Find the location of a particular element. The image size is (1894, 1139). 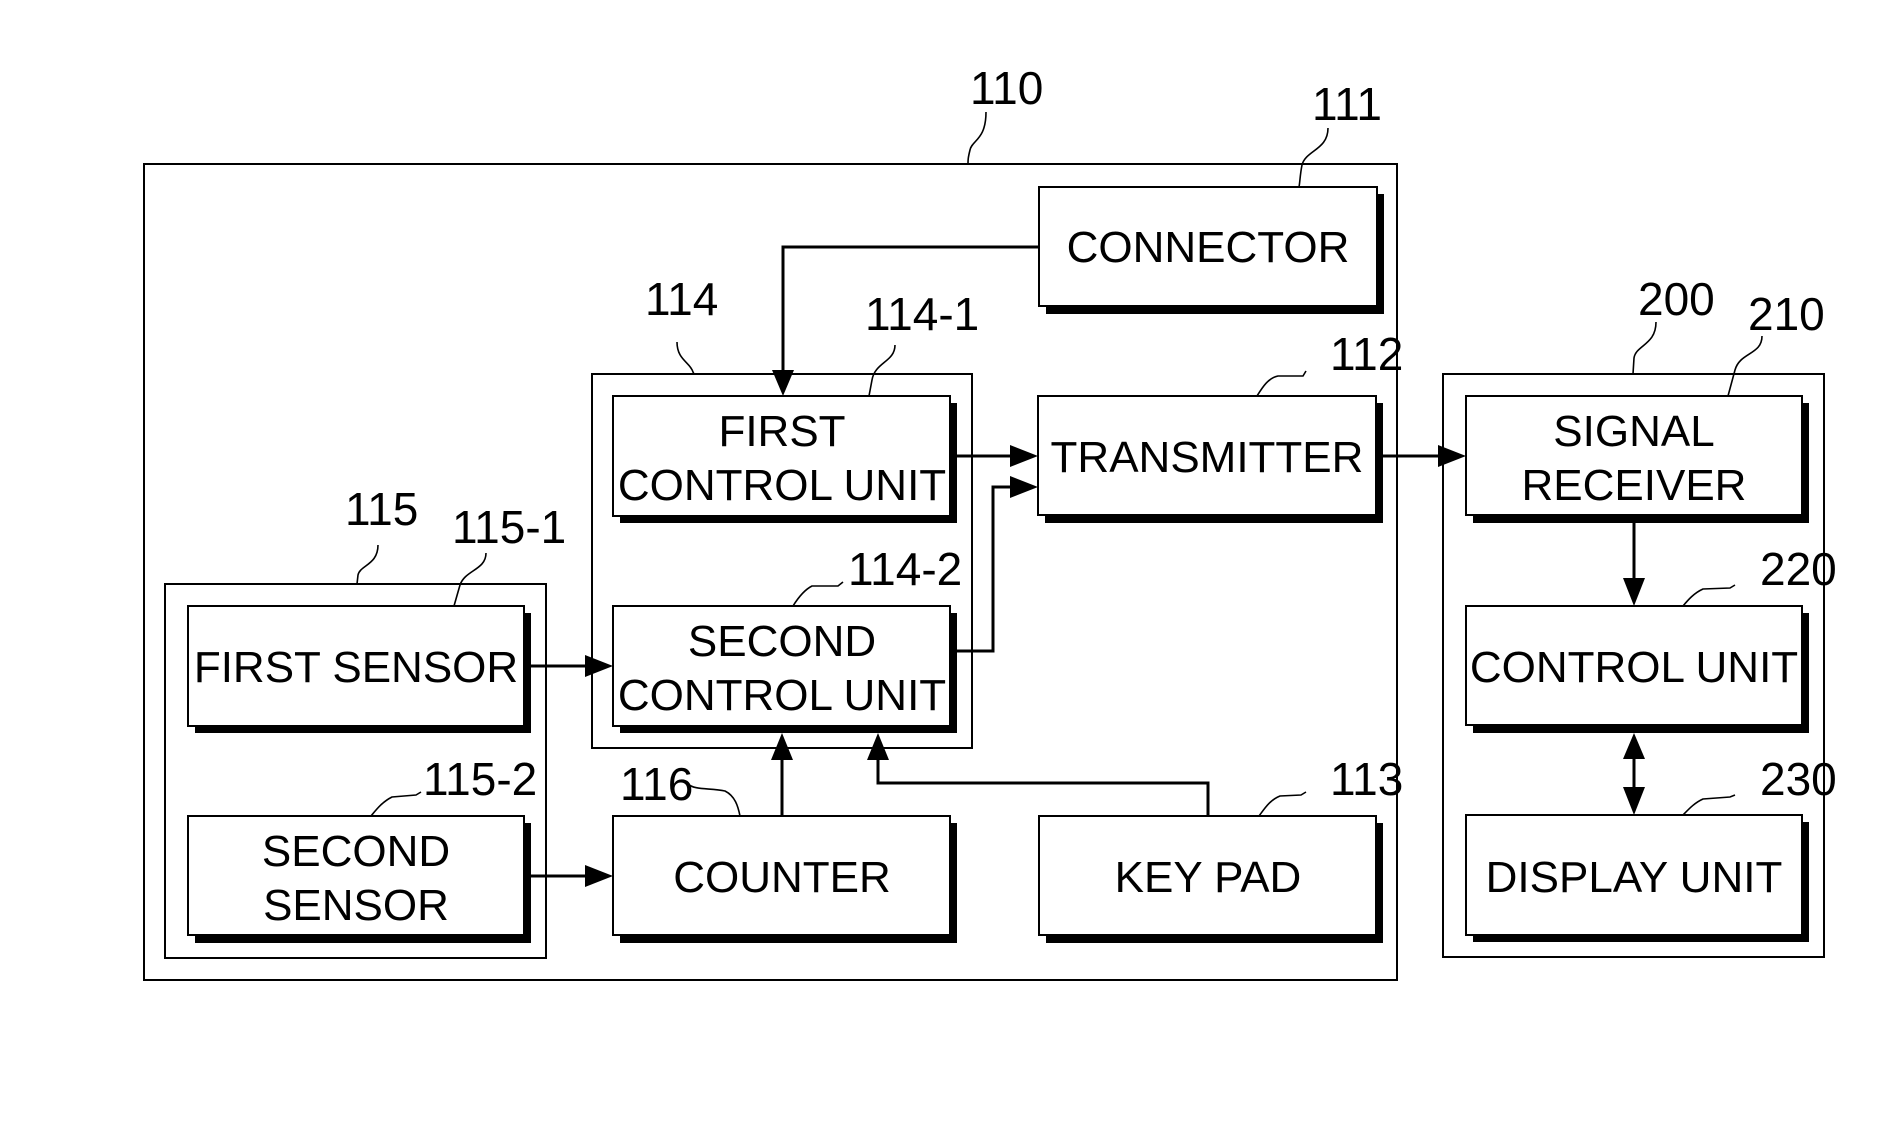

display-unit-block: DISPLAY UNIT is located at coordinates (1637, 878).